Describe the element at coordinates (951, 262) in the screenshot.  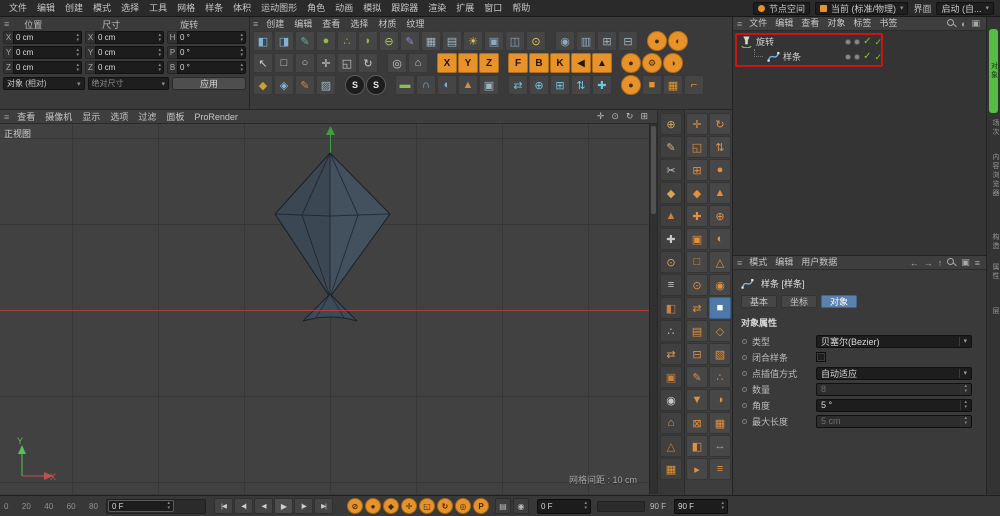
I see `search-icon` at that location.